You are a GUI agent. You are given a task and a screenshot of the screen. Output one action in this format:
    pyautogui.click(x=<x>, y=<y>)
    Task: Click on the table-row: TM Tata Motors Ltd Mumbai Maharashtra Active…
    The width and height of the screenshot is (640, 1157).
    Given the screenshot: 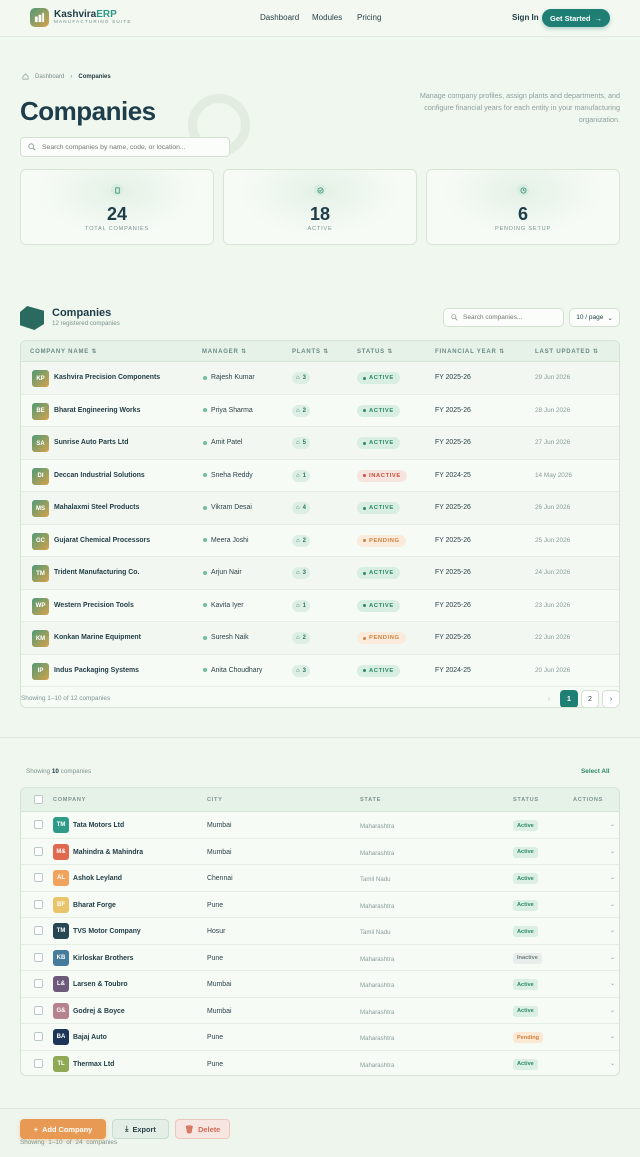 What is the action you would take?
    pyautogui.click(x=320, y=825)
    